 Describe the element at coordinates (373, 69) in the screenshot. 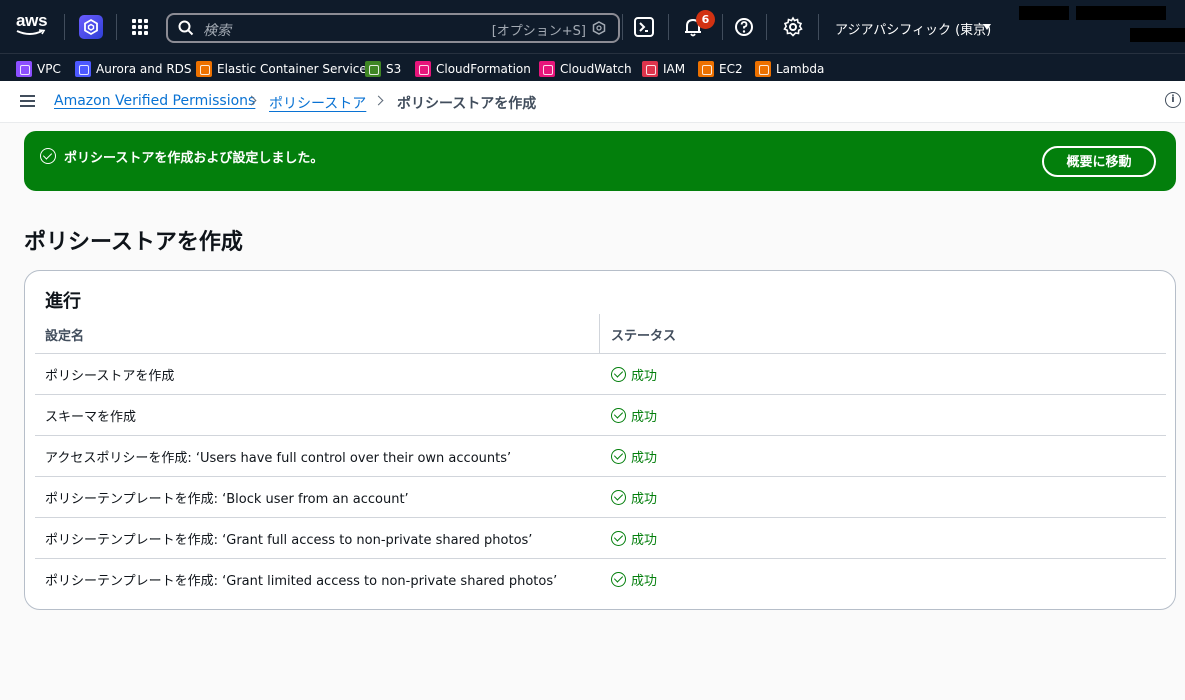

I see `s3-icon` at that location.